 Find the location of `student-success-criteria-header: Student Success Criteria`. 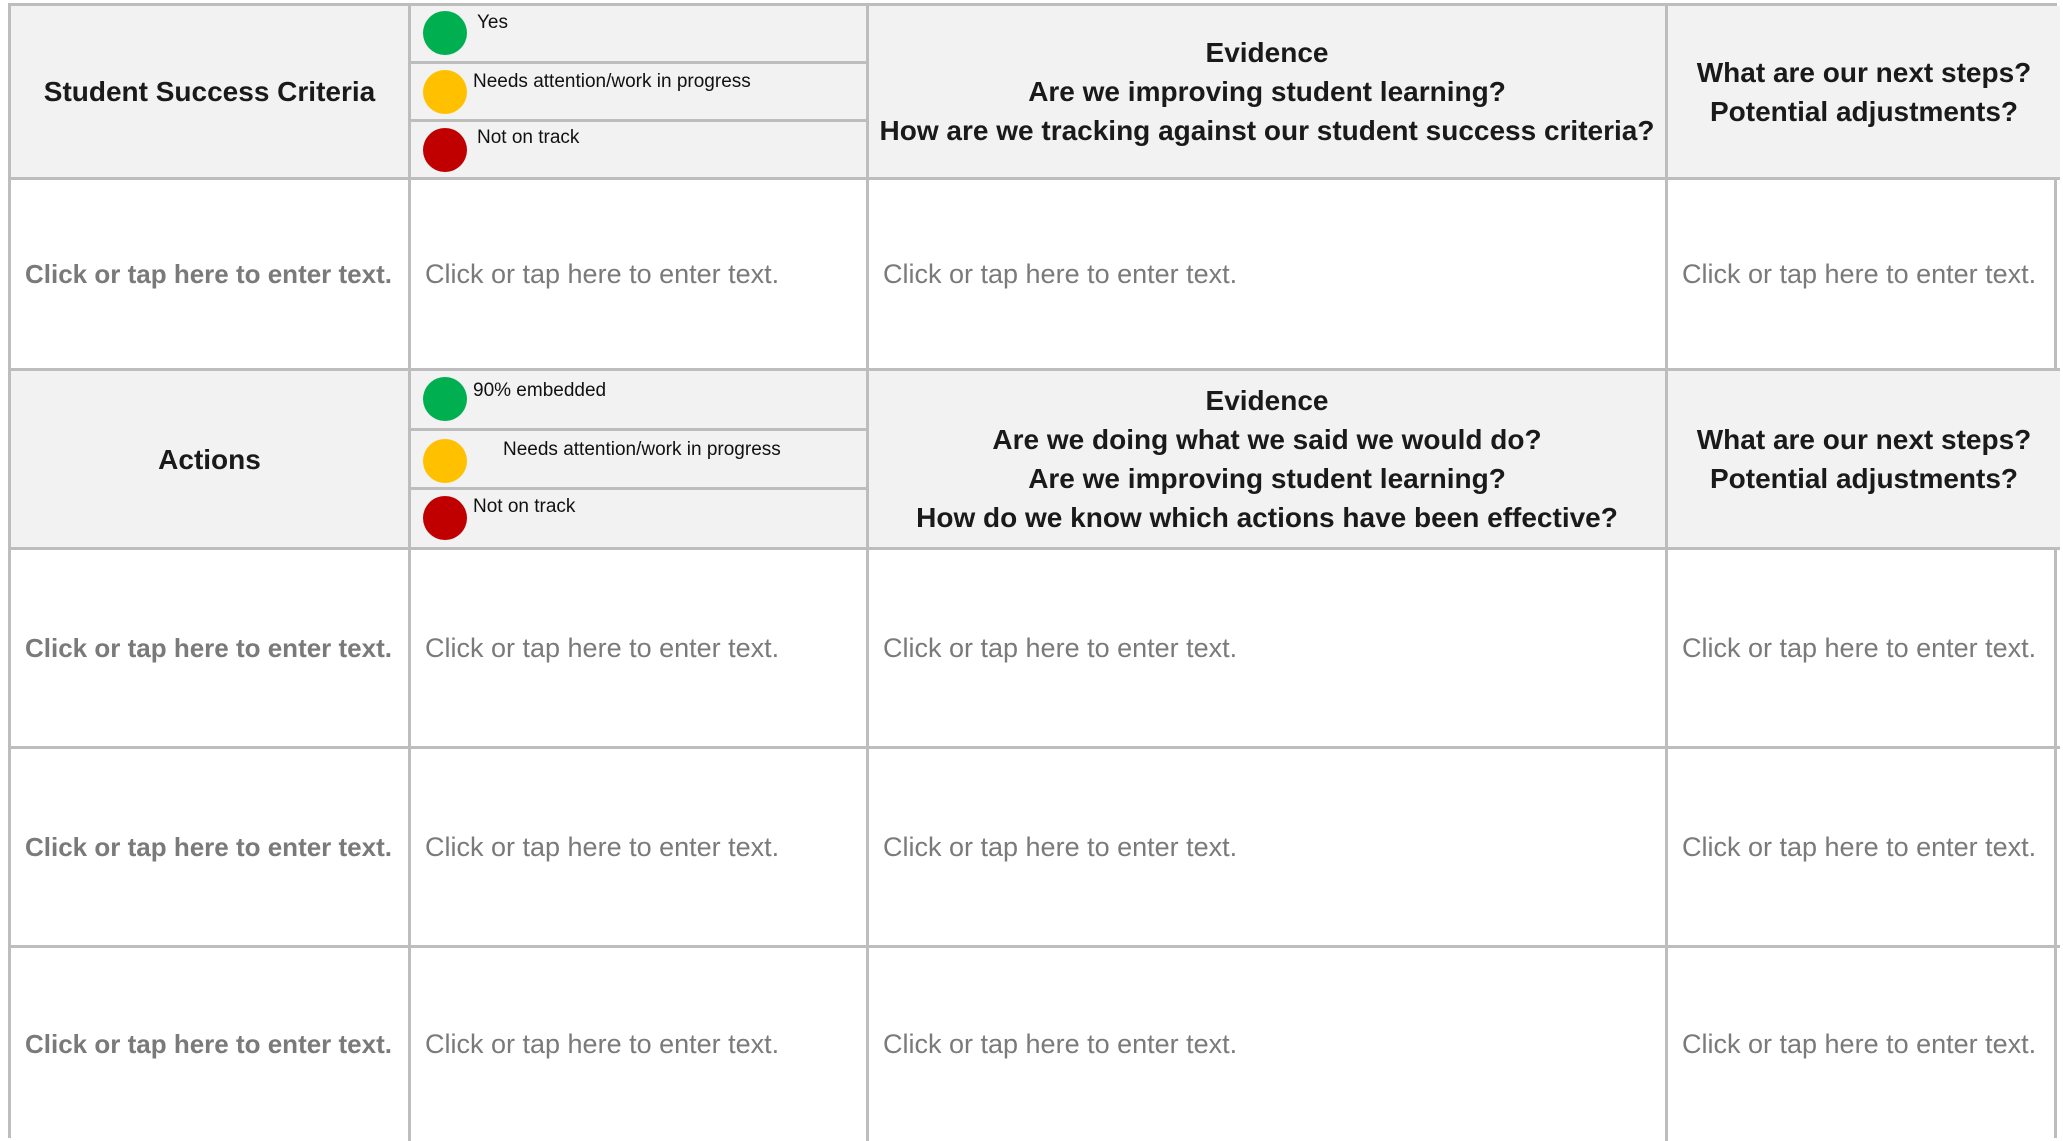

student-success-criteria-header: Student Success Criteria is located at coordinates (211, 93).